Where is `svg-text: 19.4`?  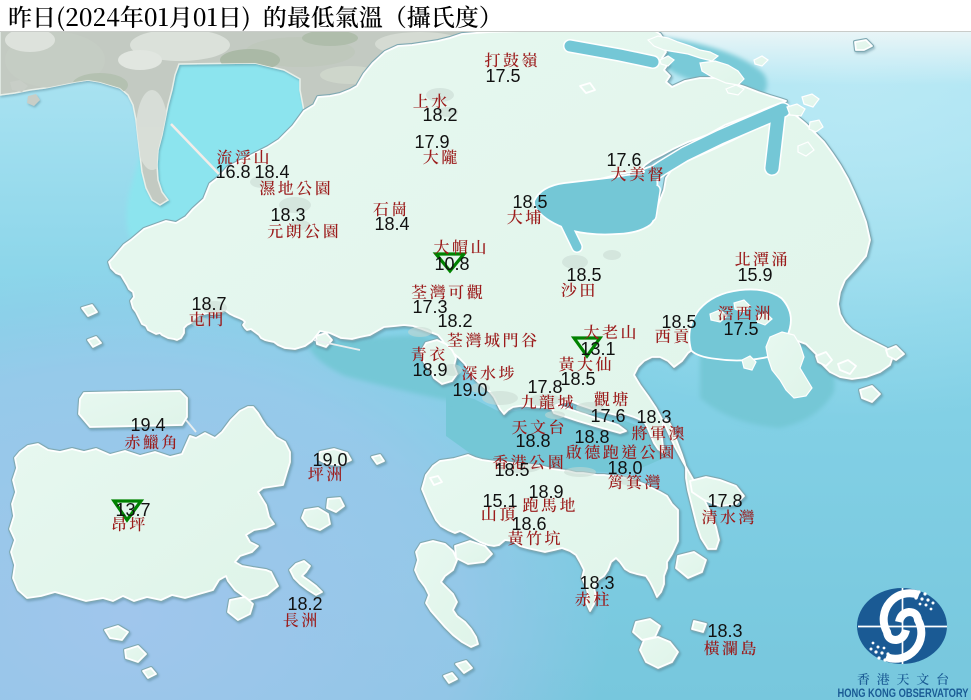 svg-text: 19.4 is located at coordinates (147, 425).